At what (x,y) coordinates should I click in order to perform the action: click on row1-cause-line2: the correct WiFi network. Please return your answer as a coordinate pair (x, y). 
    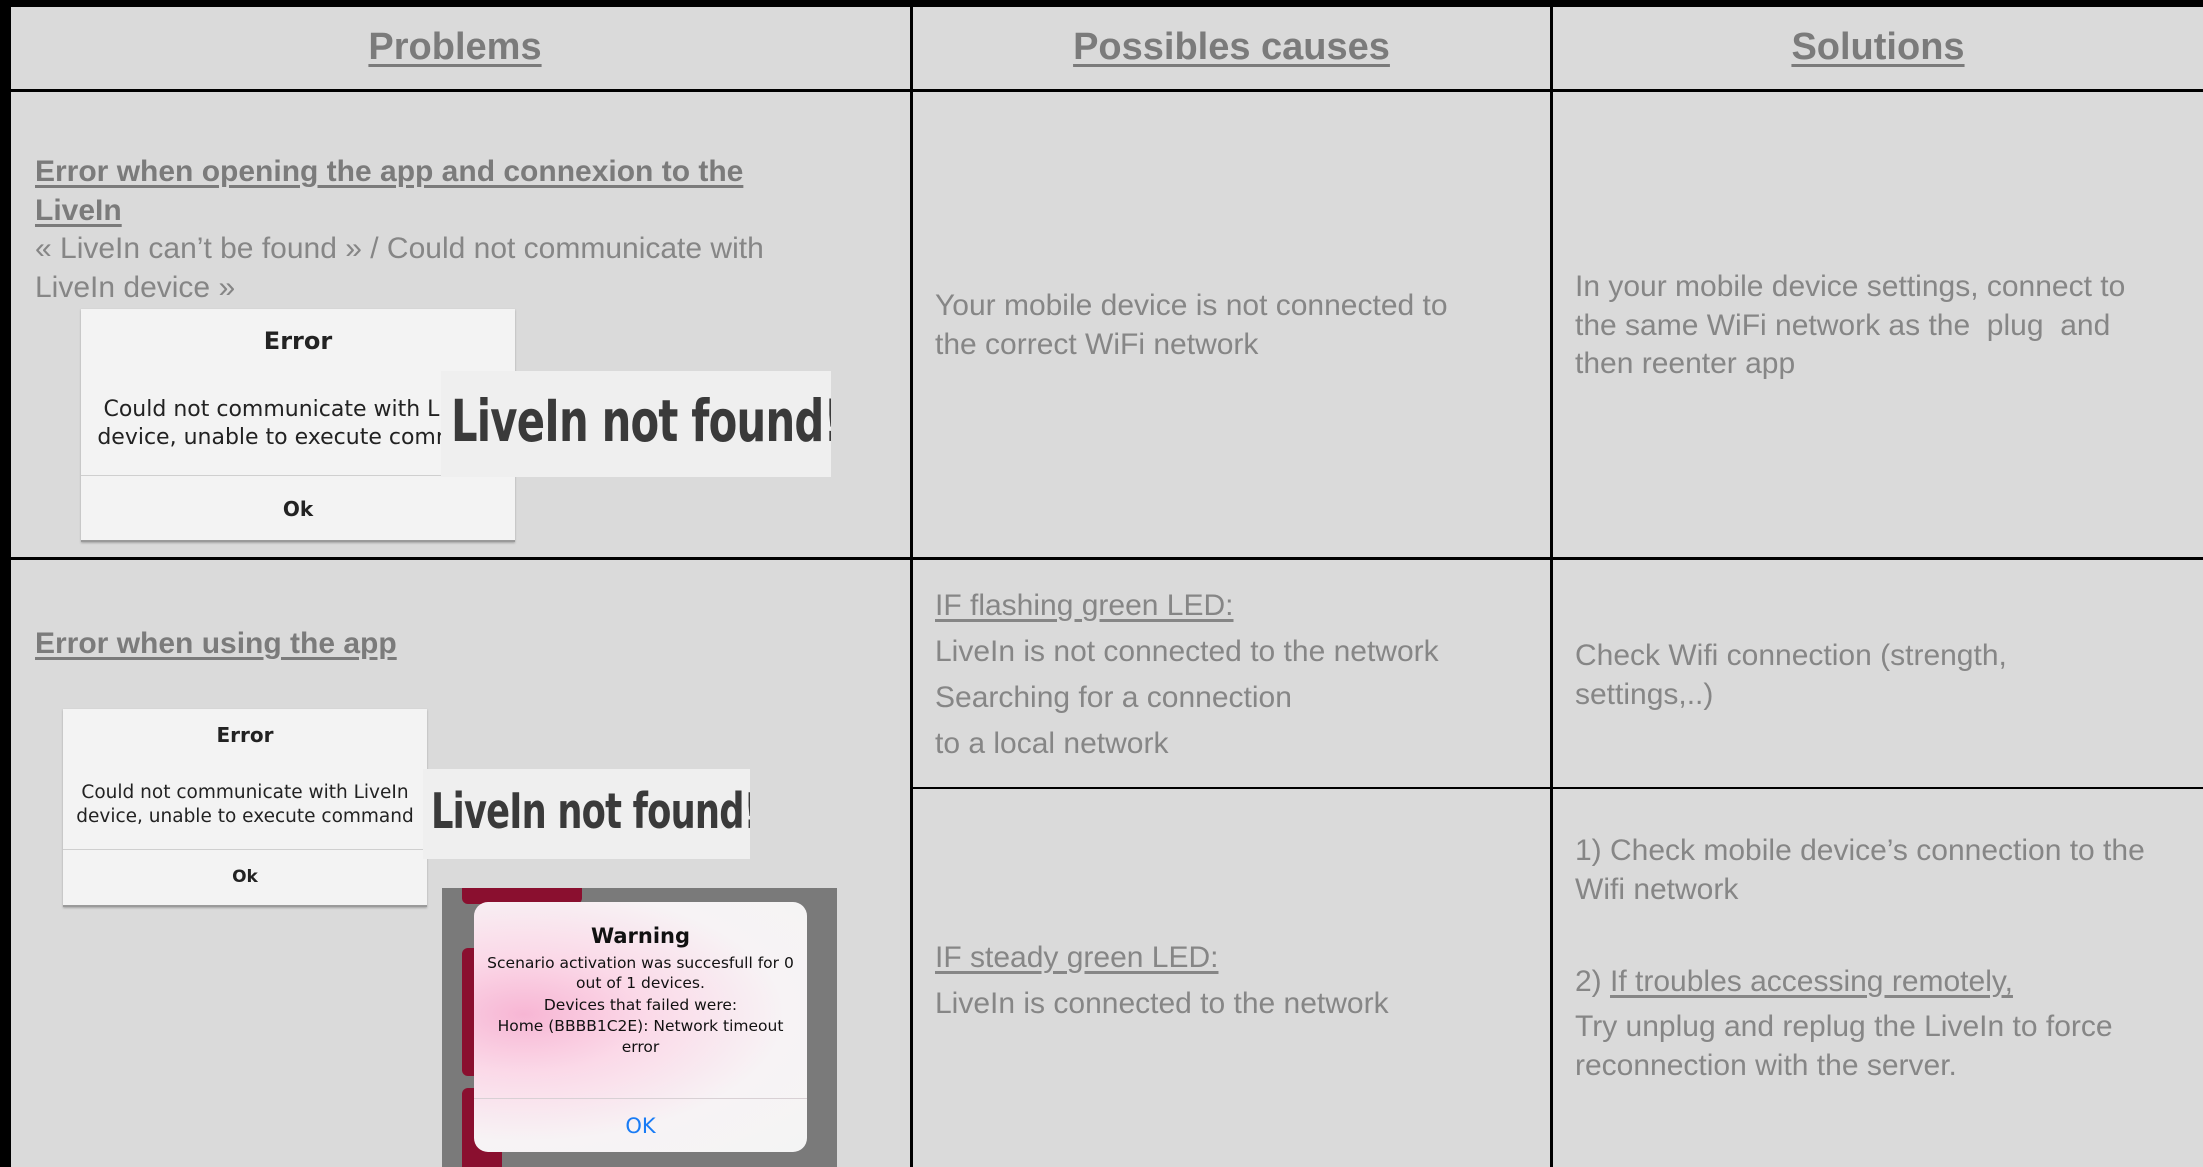
    Looking at the image, I should click on (1097, 344).